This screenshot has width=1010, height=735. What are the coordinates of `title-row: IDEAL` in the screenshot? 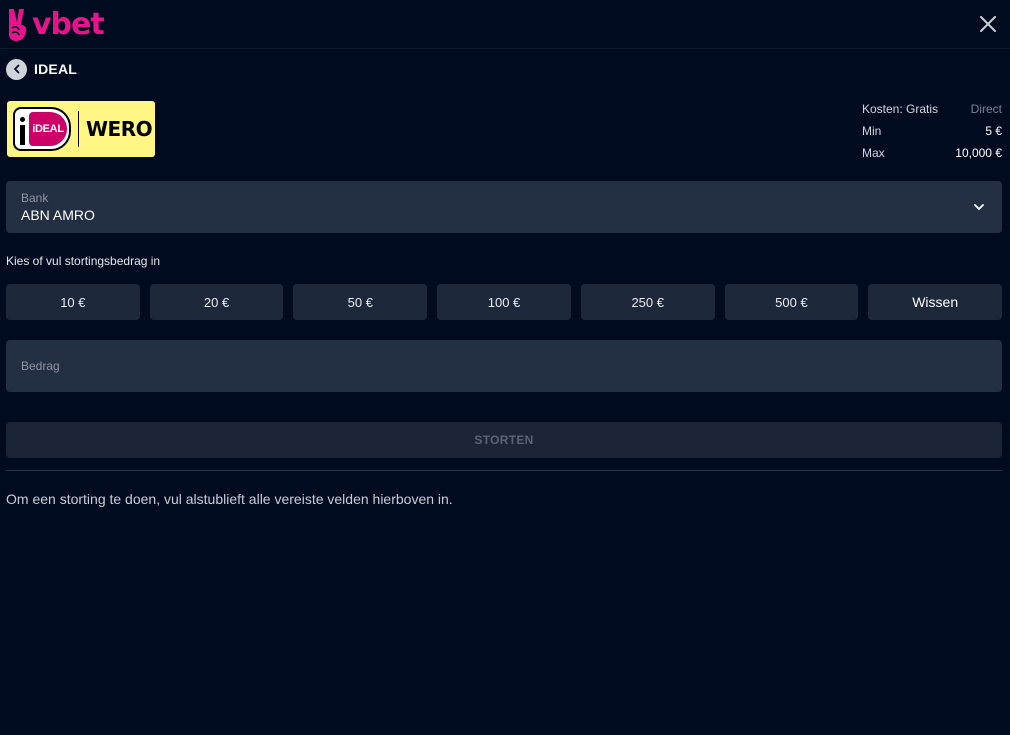 It's located at (41, 69).